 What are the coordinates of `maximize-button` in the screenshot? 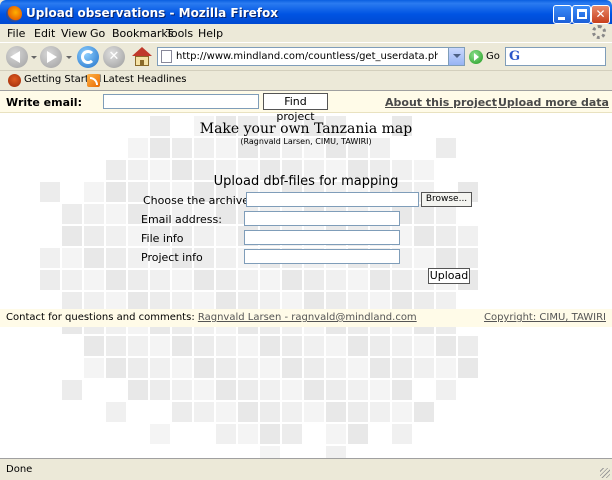 It's located at (581, 14).